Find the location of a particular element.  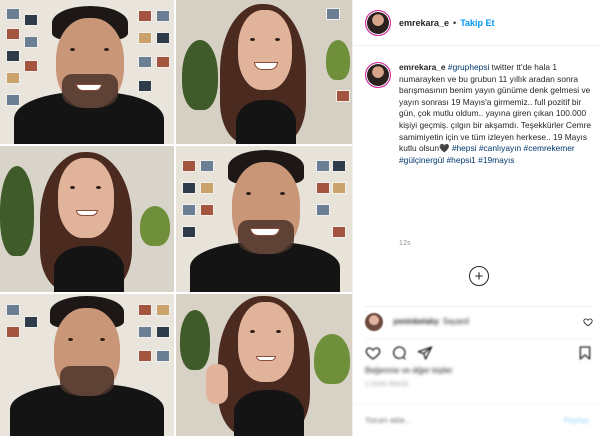

post-header: emrekara_e • Takip Et is located at coordinates (476, 23).